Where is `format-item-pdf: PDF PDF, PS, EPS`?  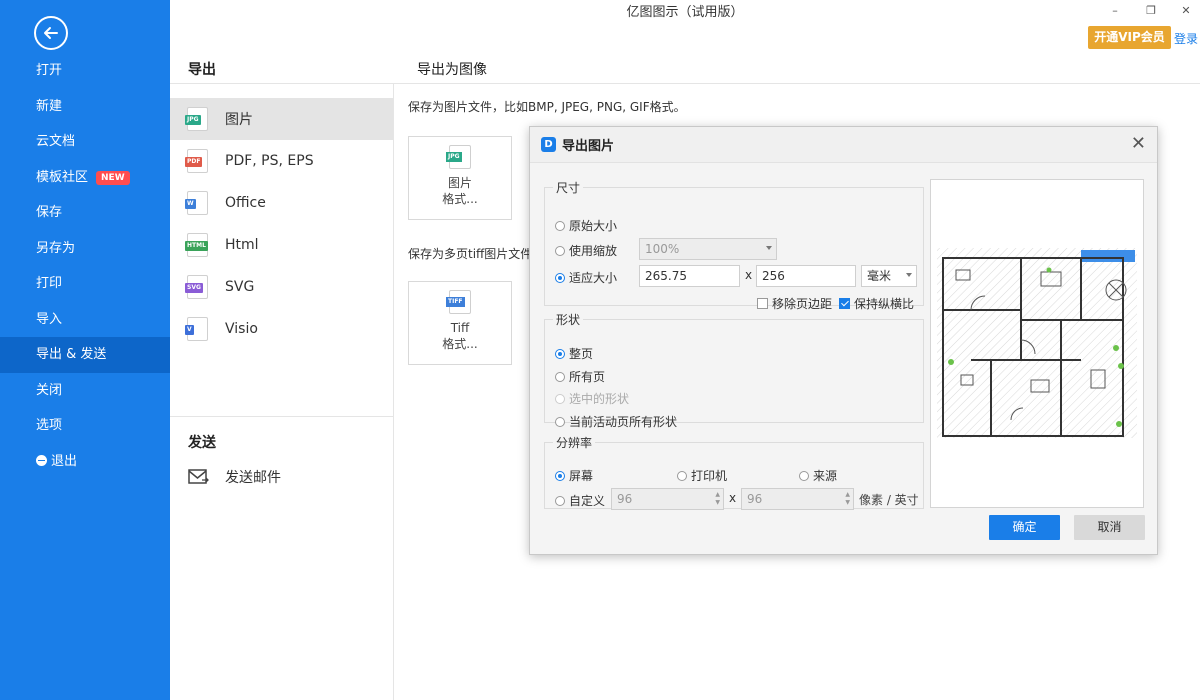
format-item-pdf: PDF PDF, PS, EPS is located at coordinates (281, 161).